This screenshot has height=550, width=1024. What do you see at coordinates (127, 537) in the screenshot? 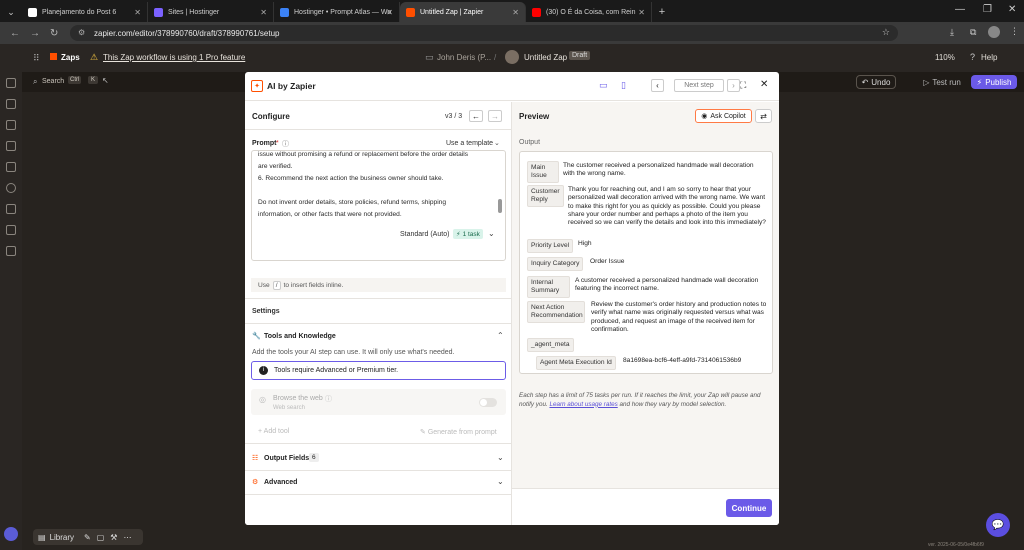
I see `more-icon: ⋯` at bounding box center [127, 537].